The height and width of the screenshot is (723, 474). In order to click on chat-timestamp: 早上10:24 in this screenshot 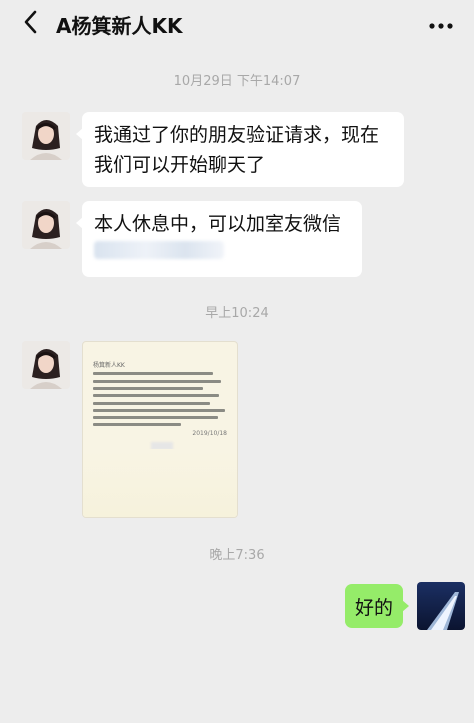, I will do `click(237, 313)`.